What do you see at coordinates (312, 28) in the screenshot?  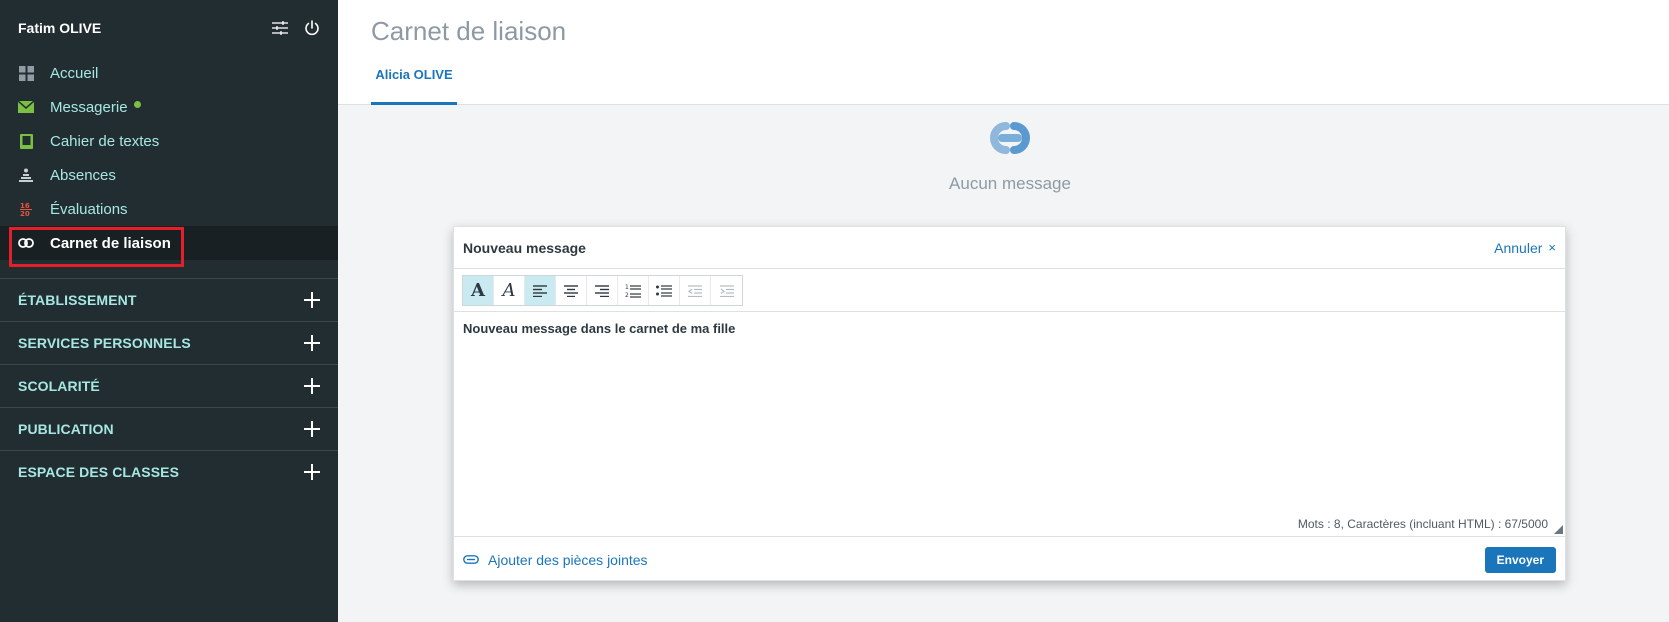 I see `power-icon` at bounding box center [312, 28].